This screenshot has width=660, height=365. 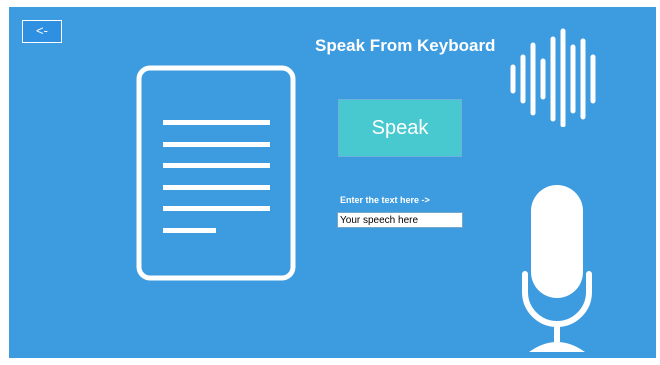 I want to click on page-title: Speak From Keyboard, so click(x=405, y=45).